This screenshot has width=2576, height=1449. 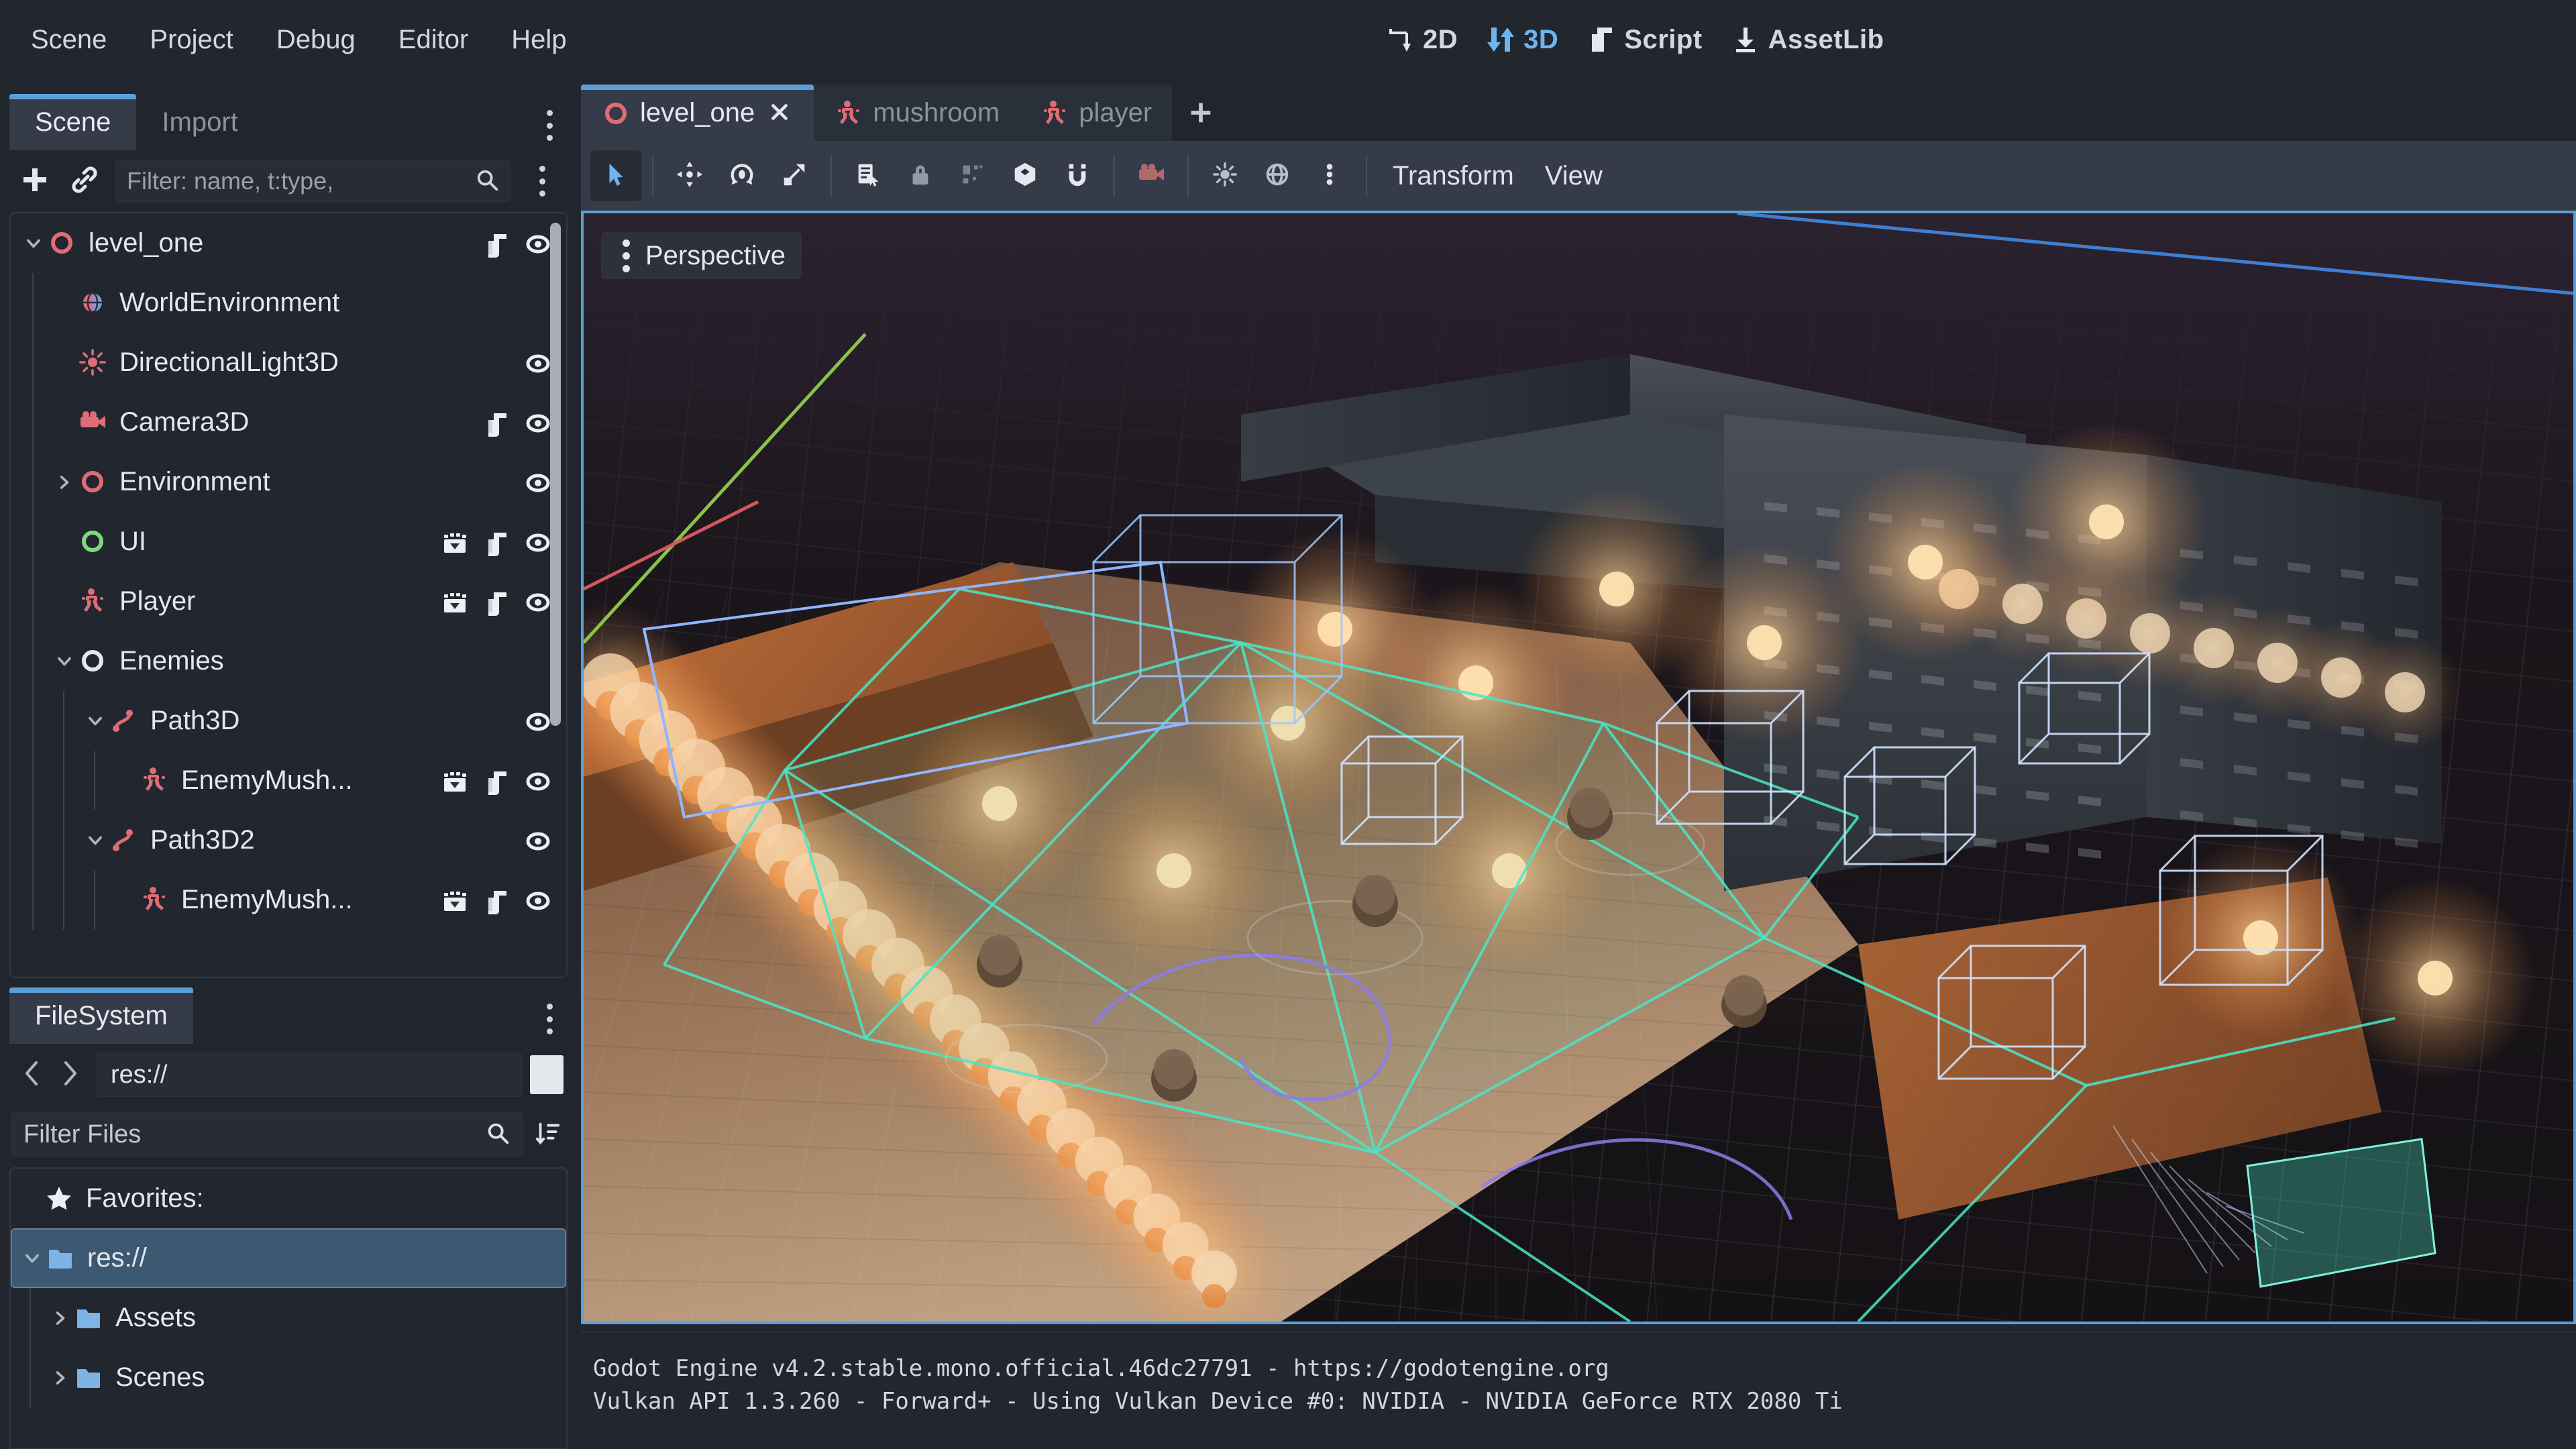 I want to click on scene-tree-row: DirectionalLight3D, so click(x=288, y=362).